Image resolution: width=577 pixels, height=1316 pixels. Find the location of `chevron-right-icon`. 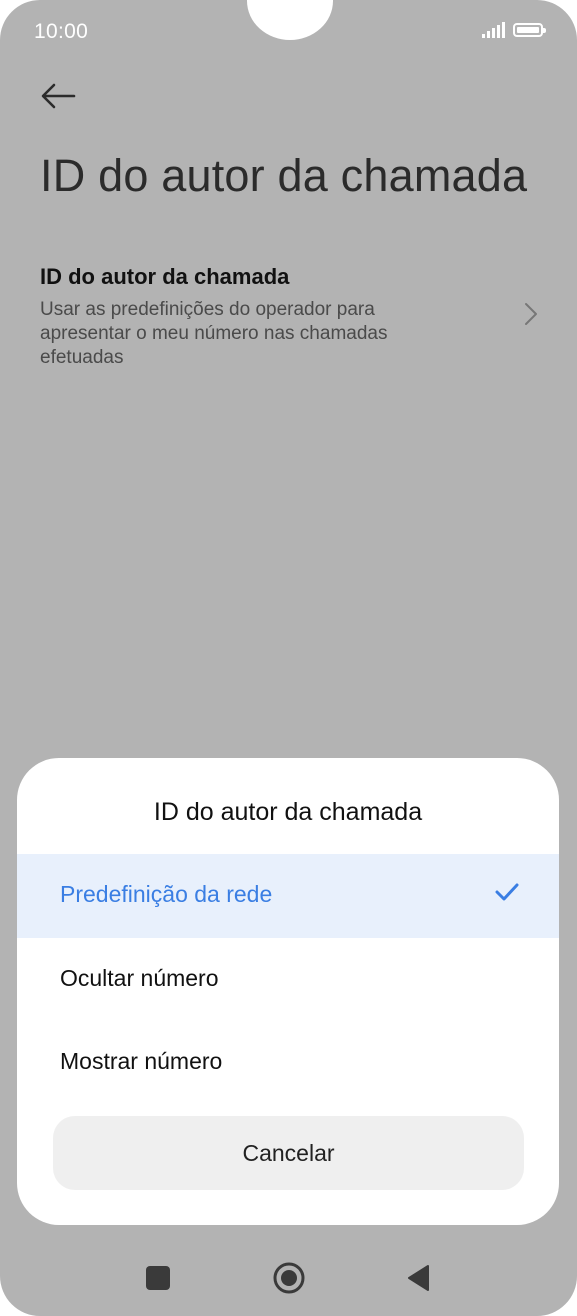

chevron-right-icon is located at coordinates (531, 314).